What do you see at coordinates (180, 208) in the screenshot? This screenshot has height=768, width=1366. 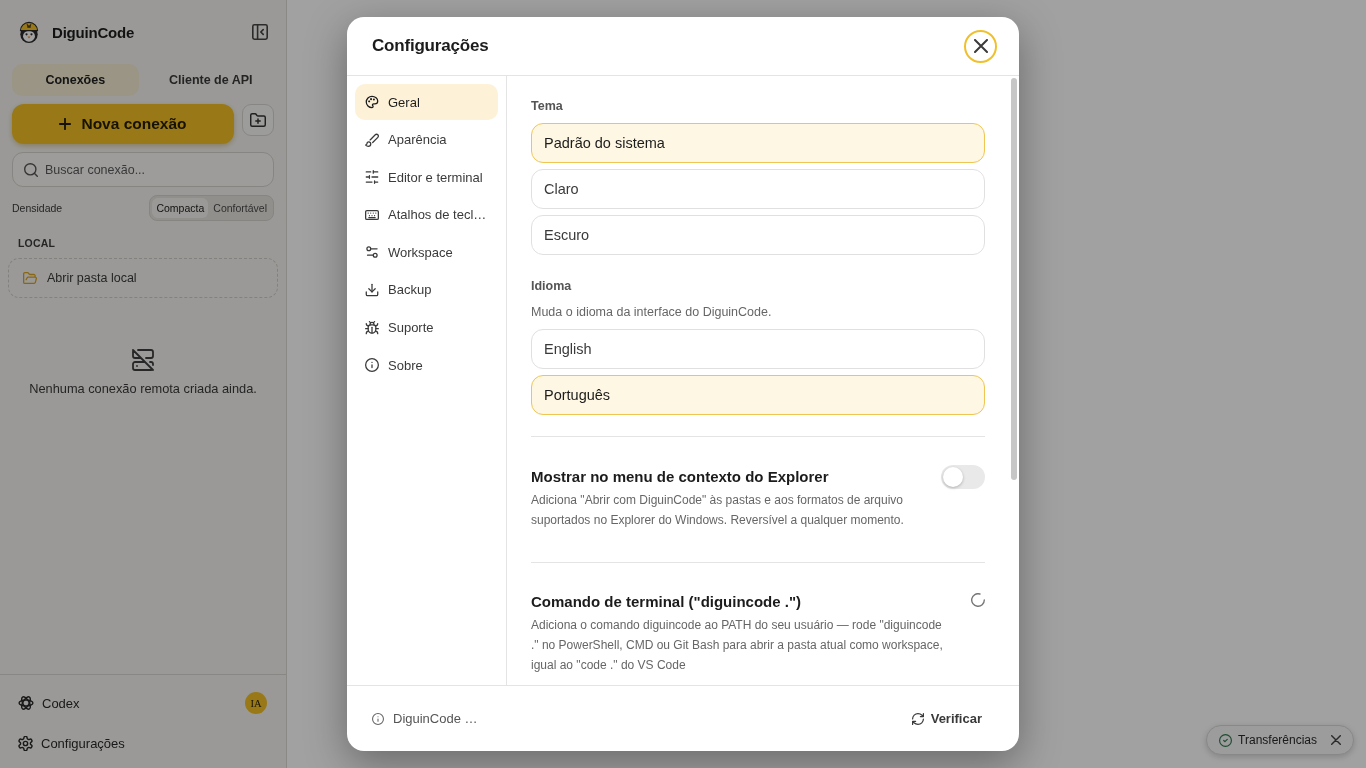 I see `segment-option: Compacta` at bounding box center [180, 208].